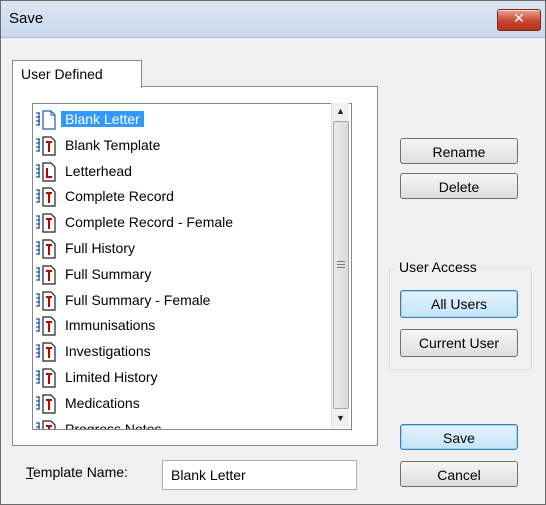  Describe the element at coordinates (183, 249) in the screenshot. I see `list-item: Full History` at that location.